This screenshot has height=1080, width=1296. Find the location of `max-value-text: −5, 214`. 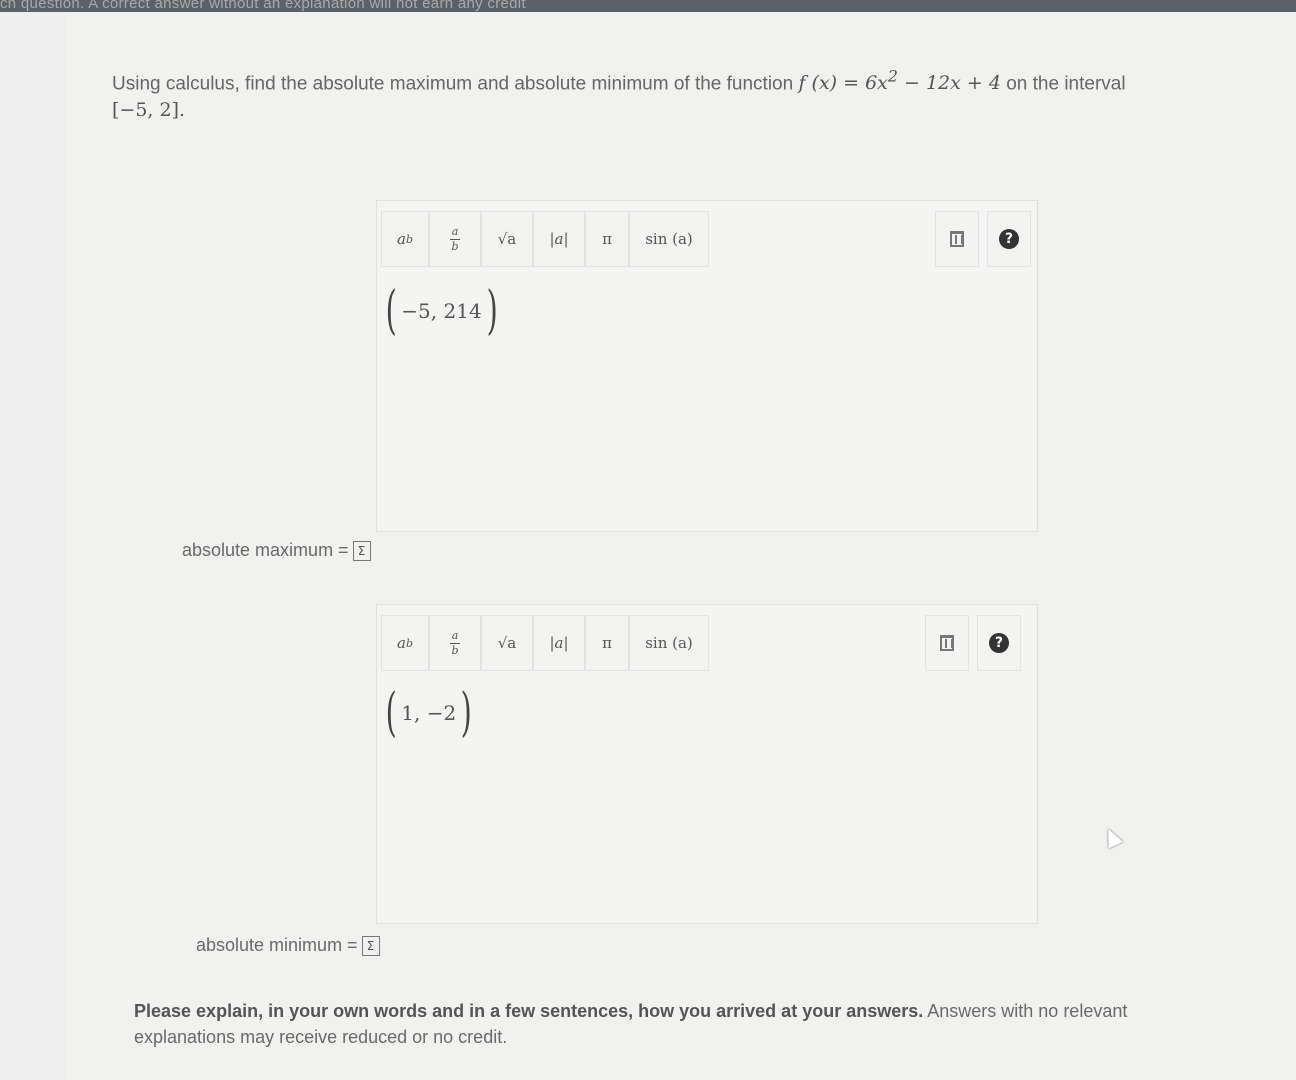

max-value-text: −5, 214 is located at coordinates (441, 311).